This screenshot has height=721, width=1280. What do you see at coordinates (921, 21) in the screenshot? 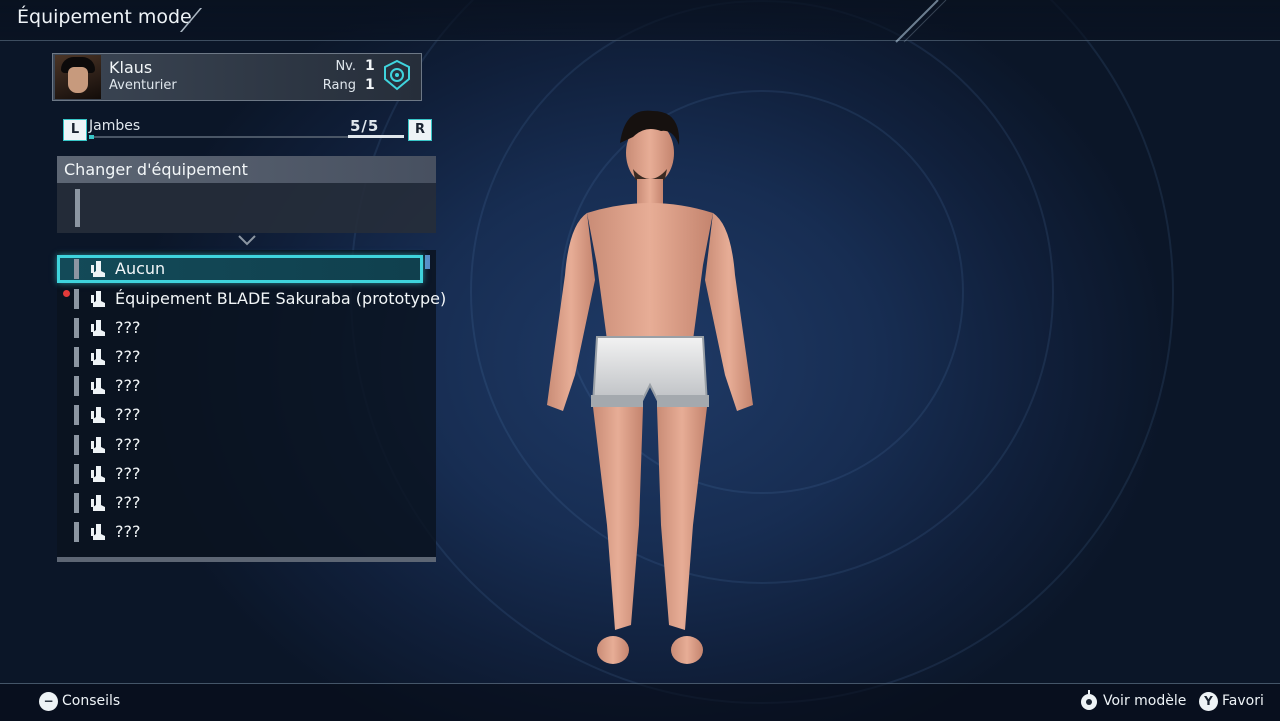
I see `top-decoration` at bounding box center [921, 21].